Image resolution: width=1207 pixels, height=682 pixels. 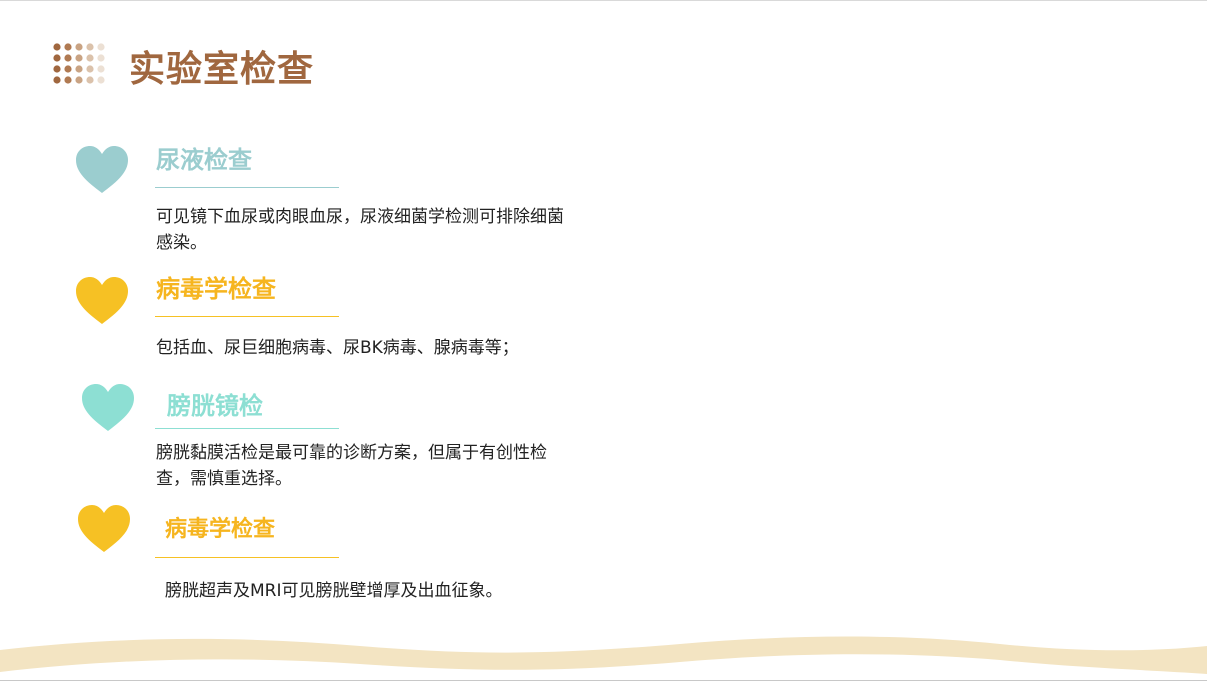 I want to click on section-text: 可见镜下血尿或肉眼血尿，尿液细菌学检测可排除细菌感染。, so click(x=360, y=230).